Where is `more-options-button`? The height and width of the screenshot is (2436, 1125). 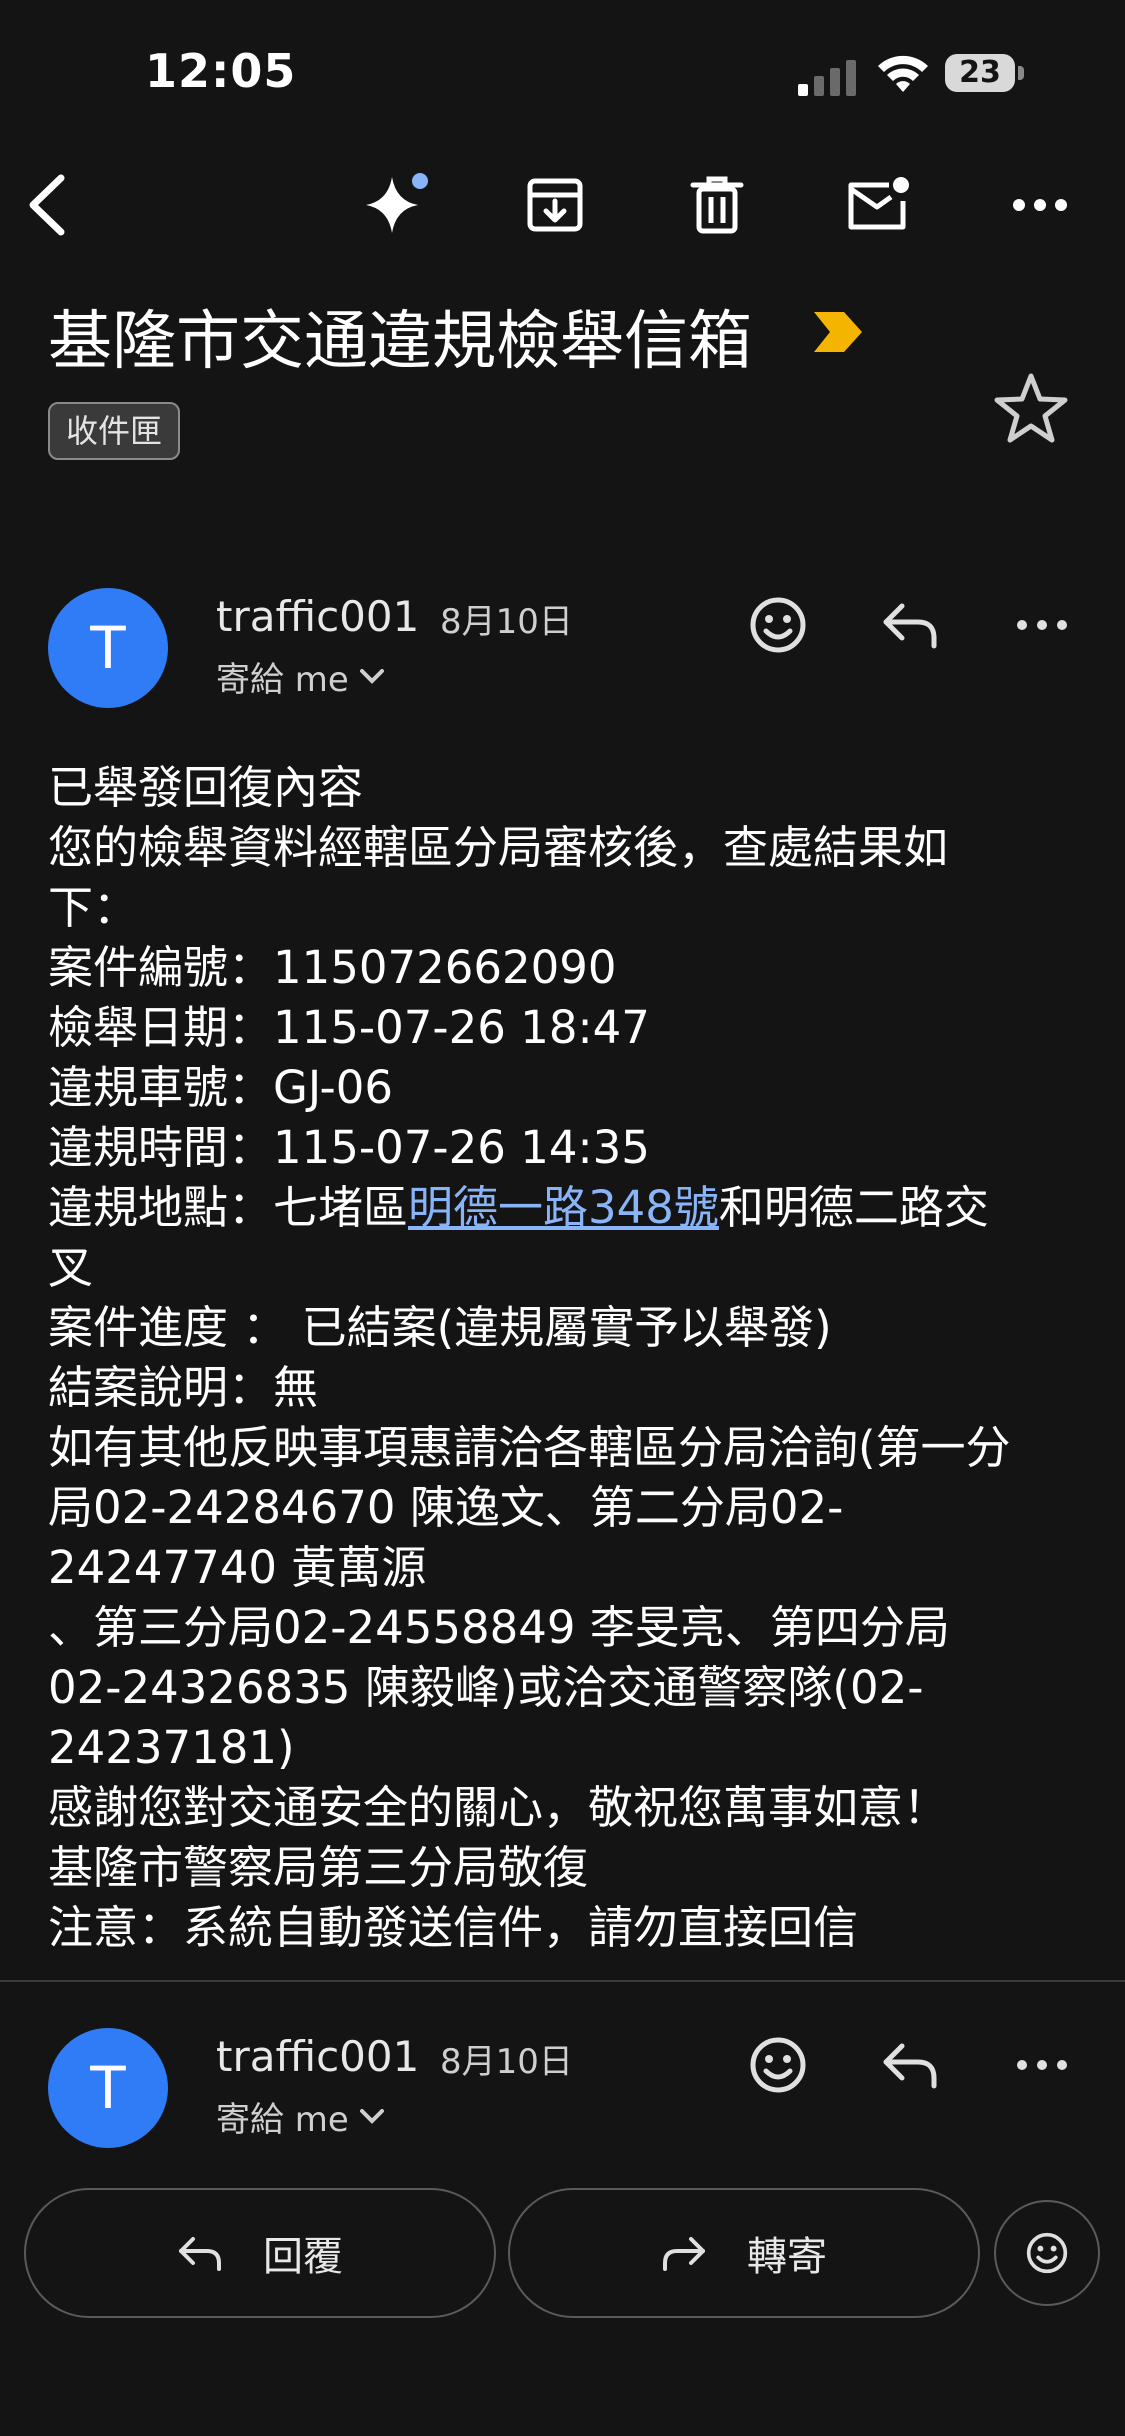 more-options-button is located at coordinates (1040, 205).